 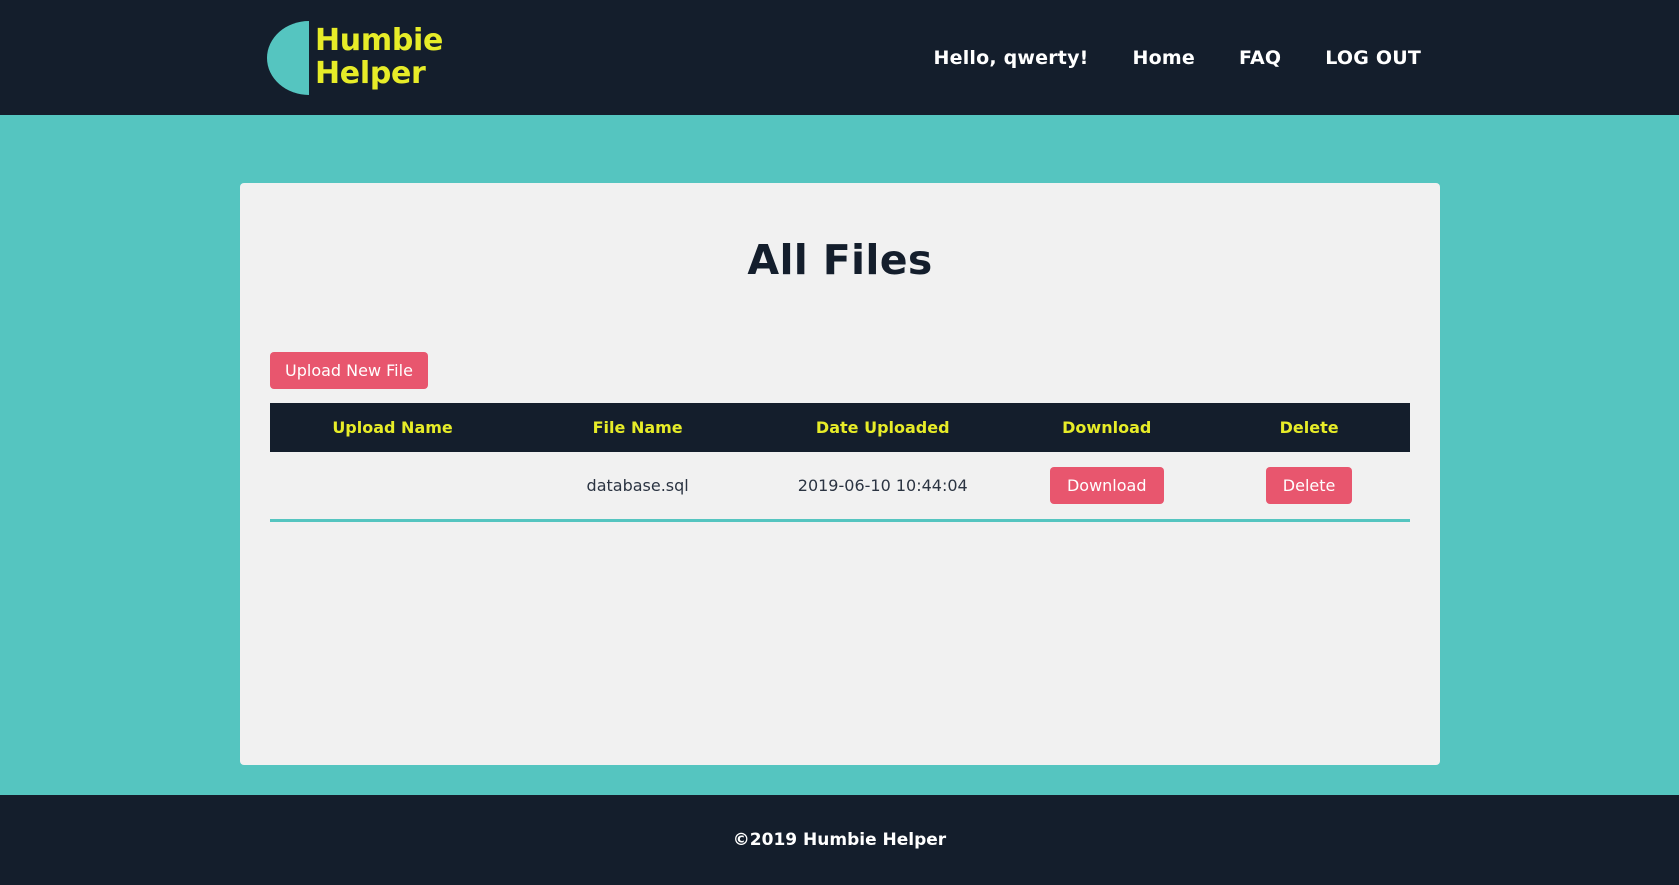 What do you see at coordinates (638, 487) in the screenshot?
I see `cell-file-name: database.sql` at bounding box center [638, 487].